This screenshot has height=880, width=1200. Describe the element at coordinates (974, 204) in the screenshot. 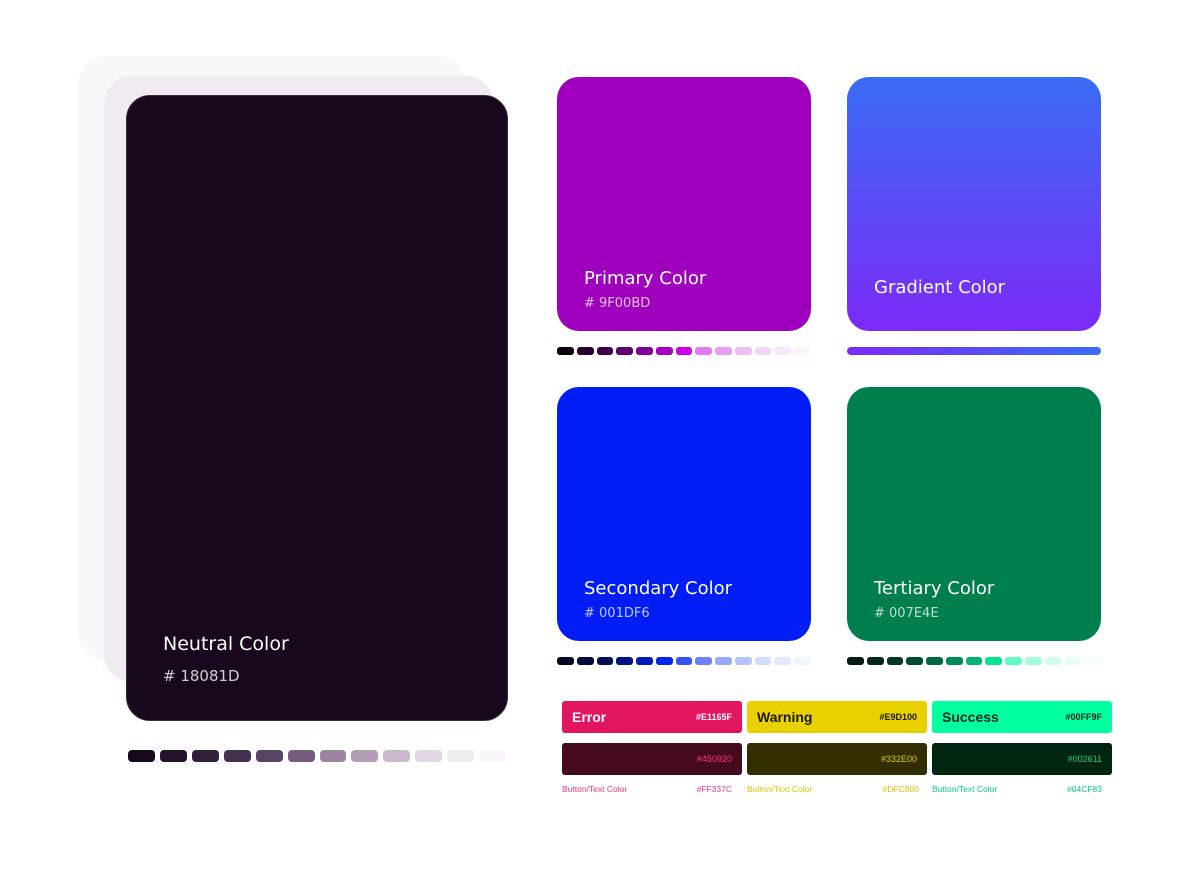

I see `gradient-color-card: Gradient Color` at that location.